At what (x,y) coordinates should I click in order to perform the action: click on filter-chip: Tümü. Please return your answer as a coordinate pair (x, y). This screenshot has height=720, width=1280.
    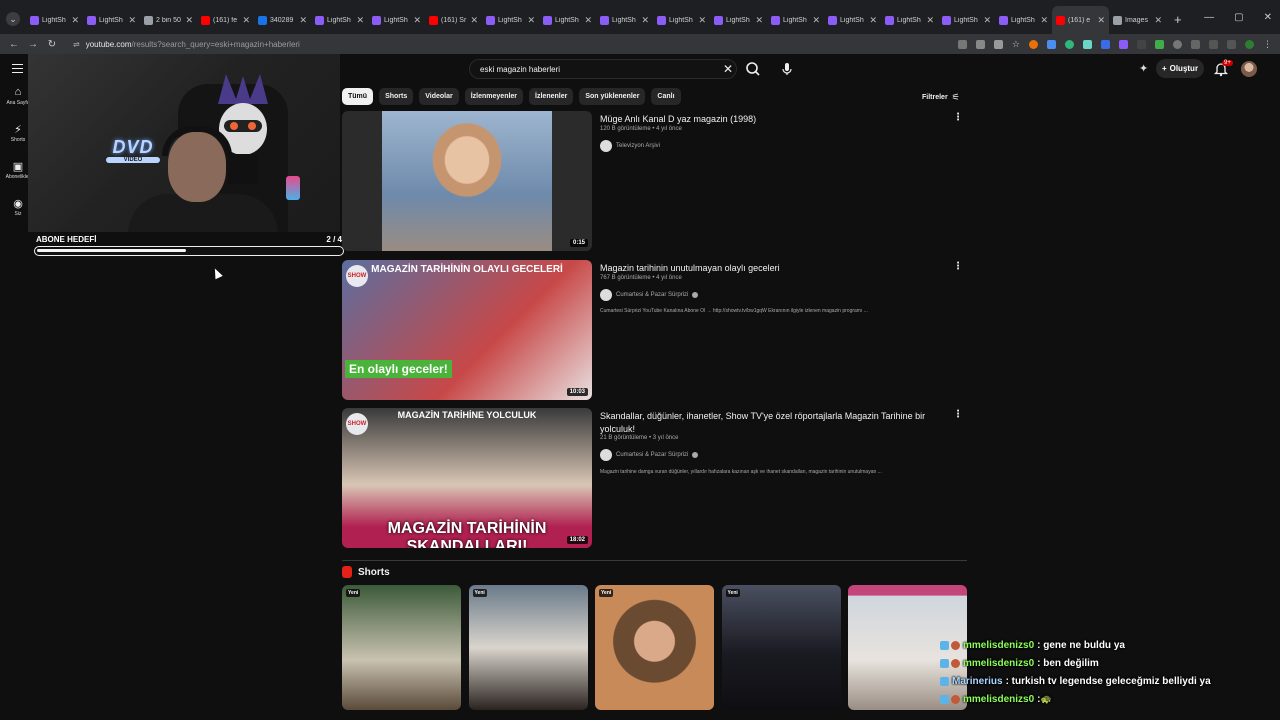
    Looking at the image, I should click on (358, 96).